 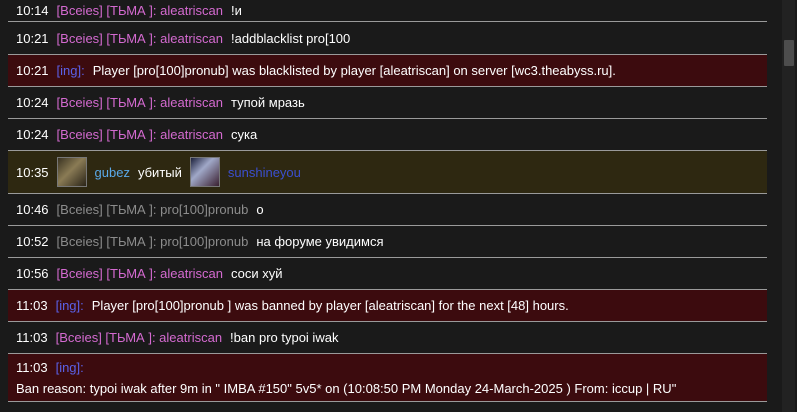 What do you see at coordinates (204, 172) in the screenshot?
I see `victim-hero-icon` at bounding box center [204, 172].